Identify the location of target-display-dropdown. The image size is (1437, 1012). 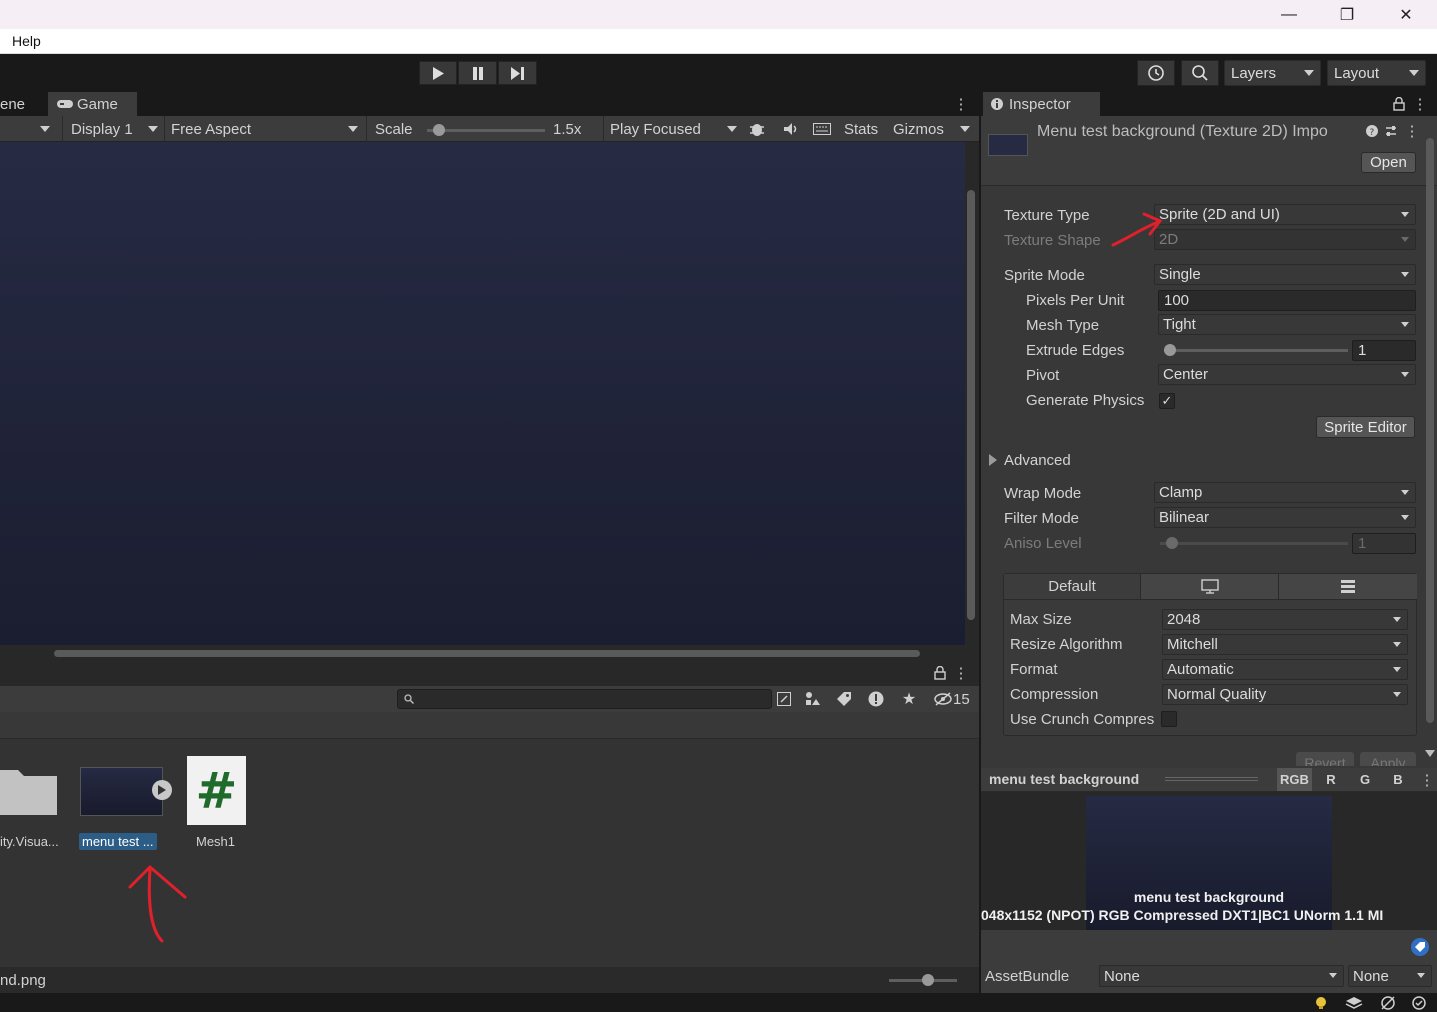
(30, 129).